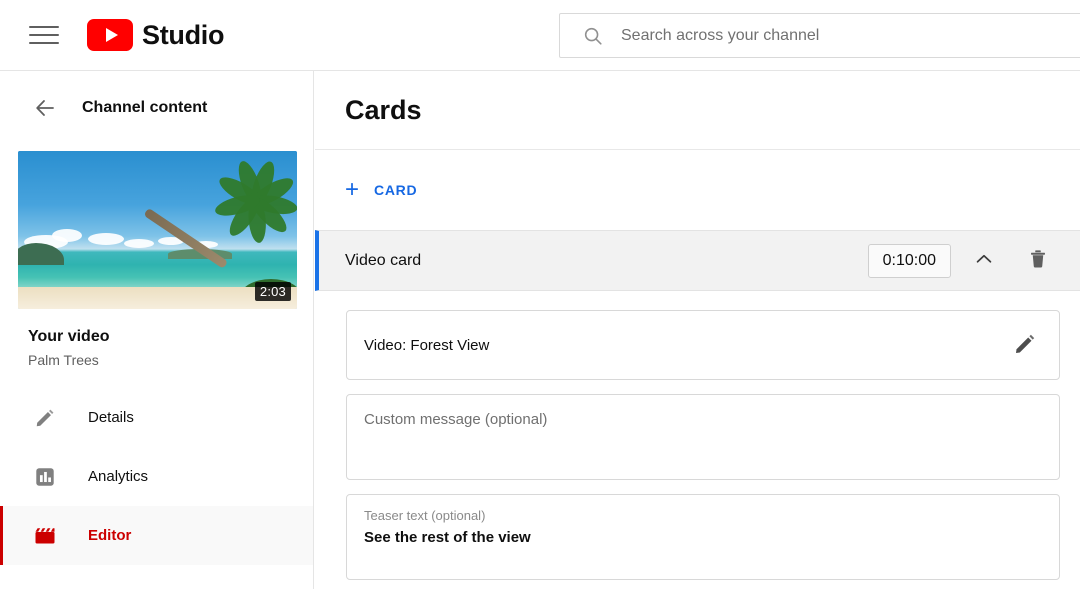 The image size is (1080, 589). I want to click on teaser-text-label: Teaser text (optional), so click(425, 515).